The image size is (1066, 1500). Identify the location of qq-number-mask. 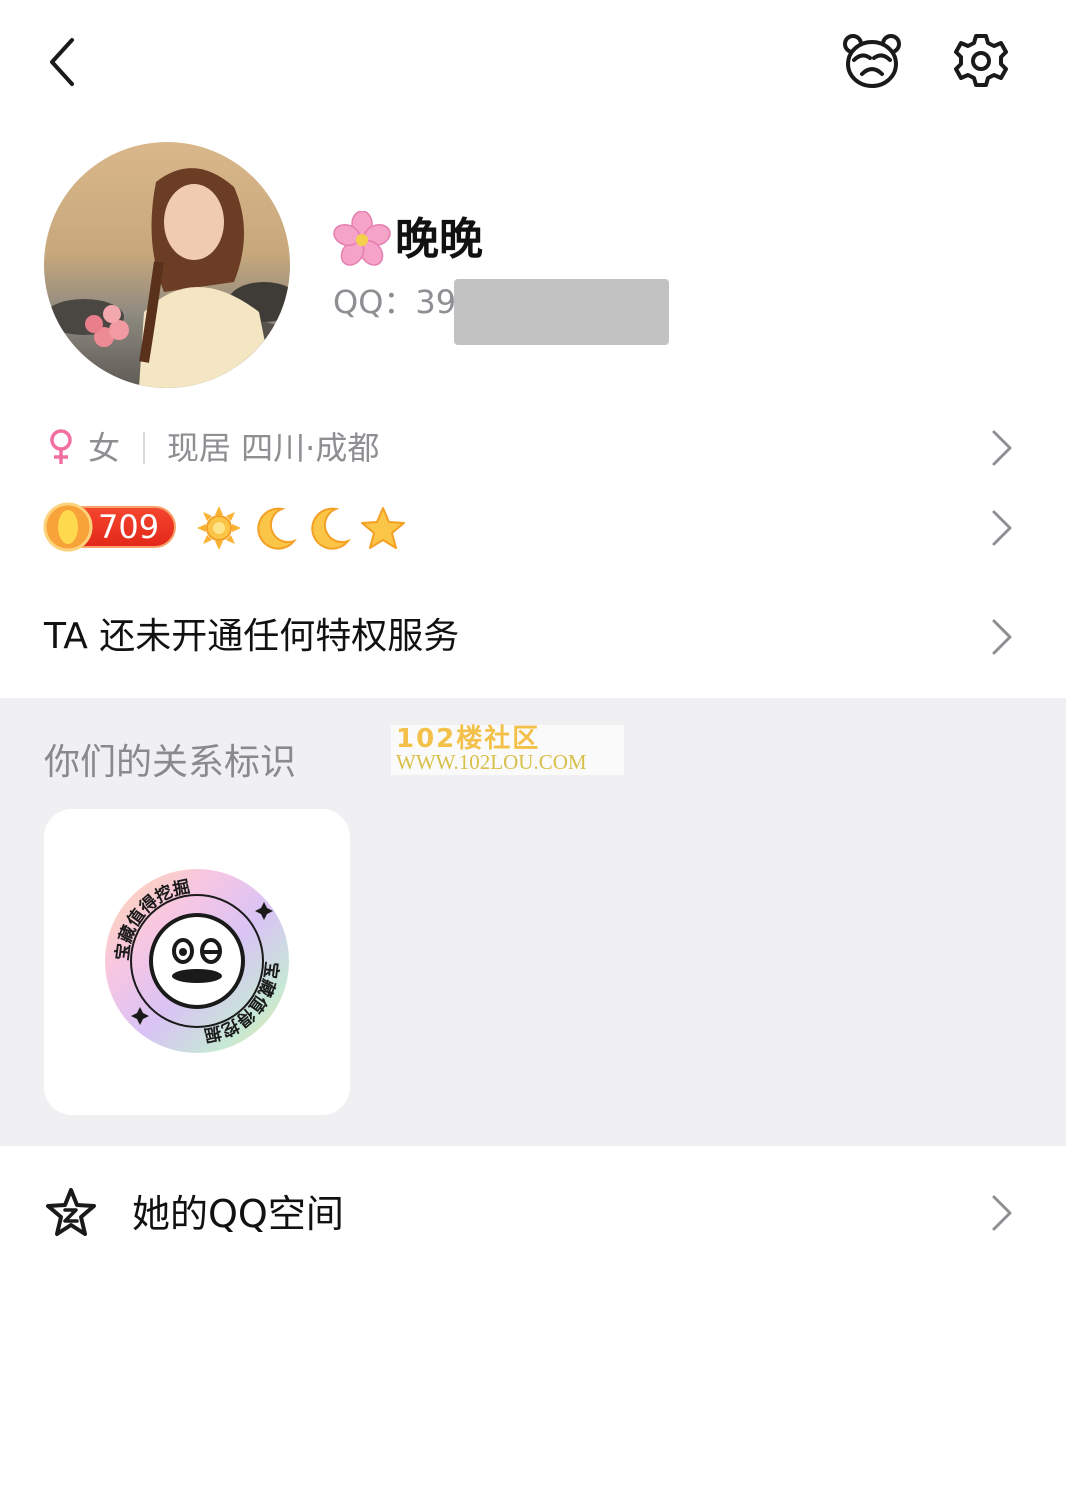
(561, 312).